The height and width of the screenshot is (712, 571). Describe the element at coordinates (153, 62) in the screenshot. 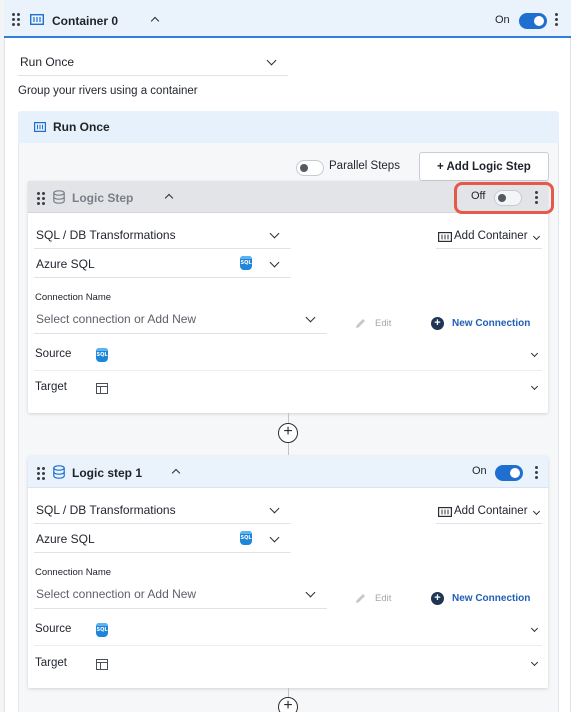

I see `run-mode-select: Run Once` at that location.